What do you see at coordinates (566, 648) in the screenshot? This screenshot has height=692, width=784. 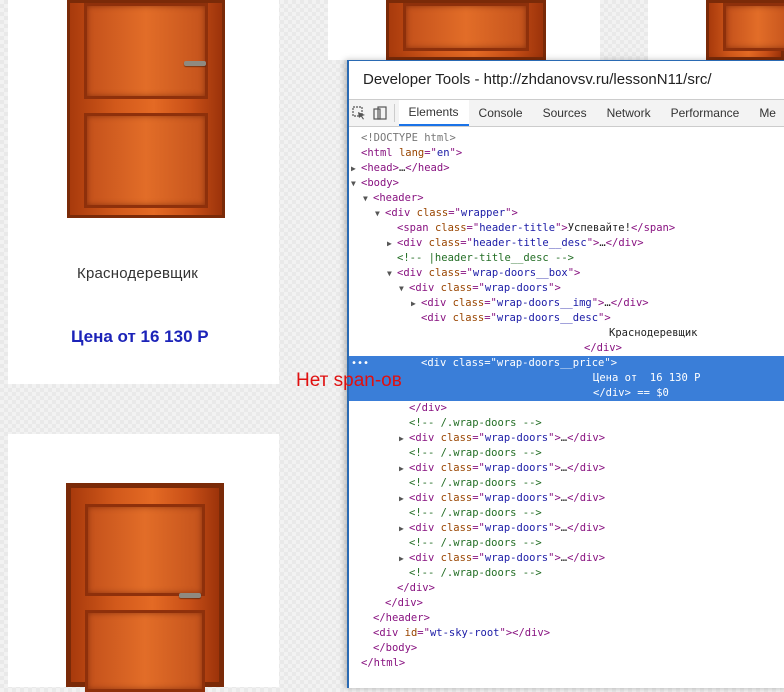 I see `dom-node-line: </body>` at bounding box center [566, 648].